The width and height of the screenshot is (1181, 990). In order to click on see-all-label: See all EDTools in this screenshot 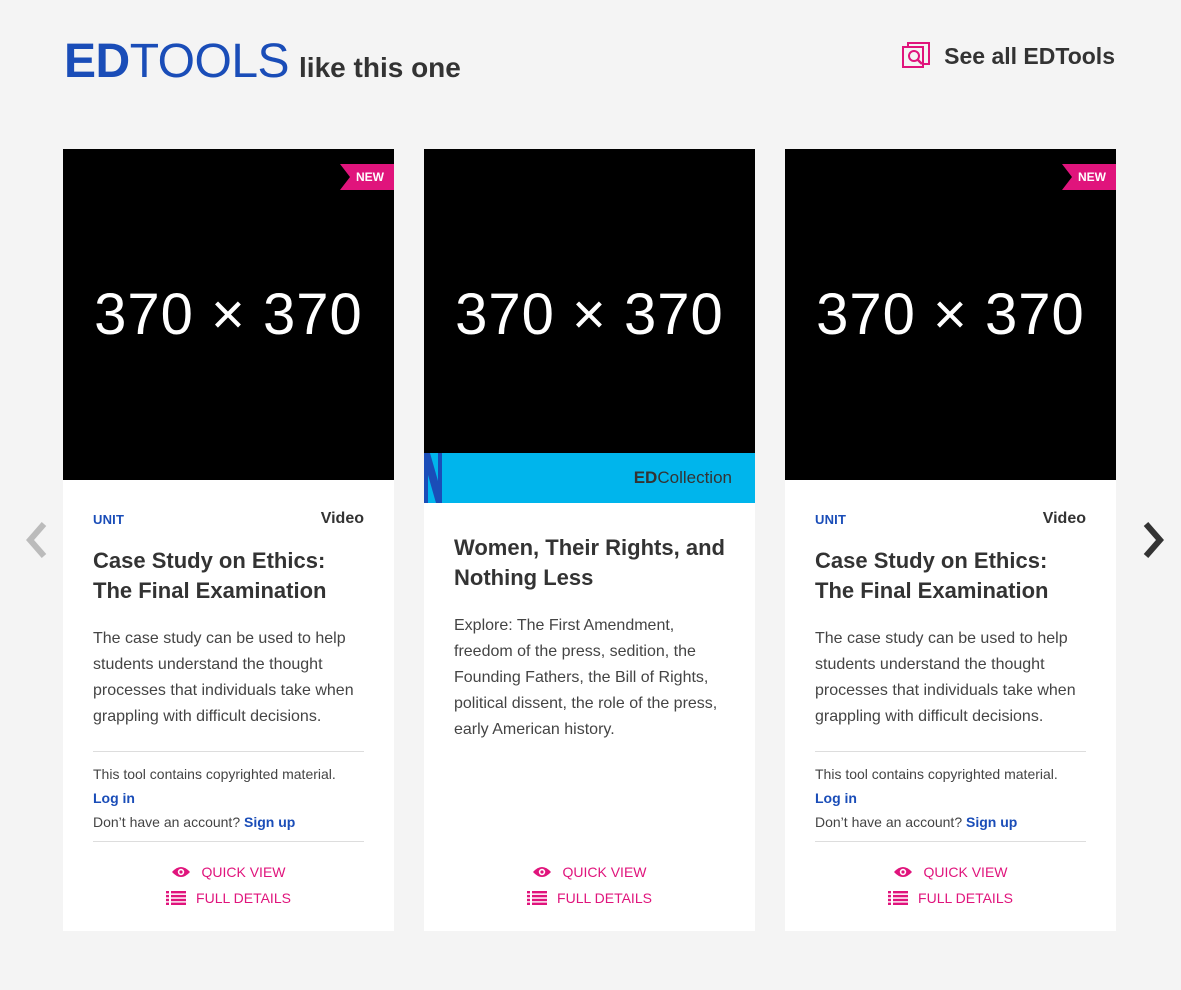, I will do `click(1029, 55)`.